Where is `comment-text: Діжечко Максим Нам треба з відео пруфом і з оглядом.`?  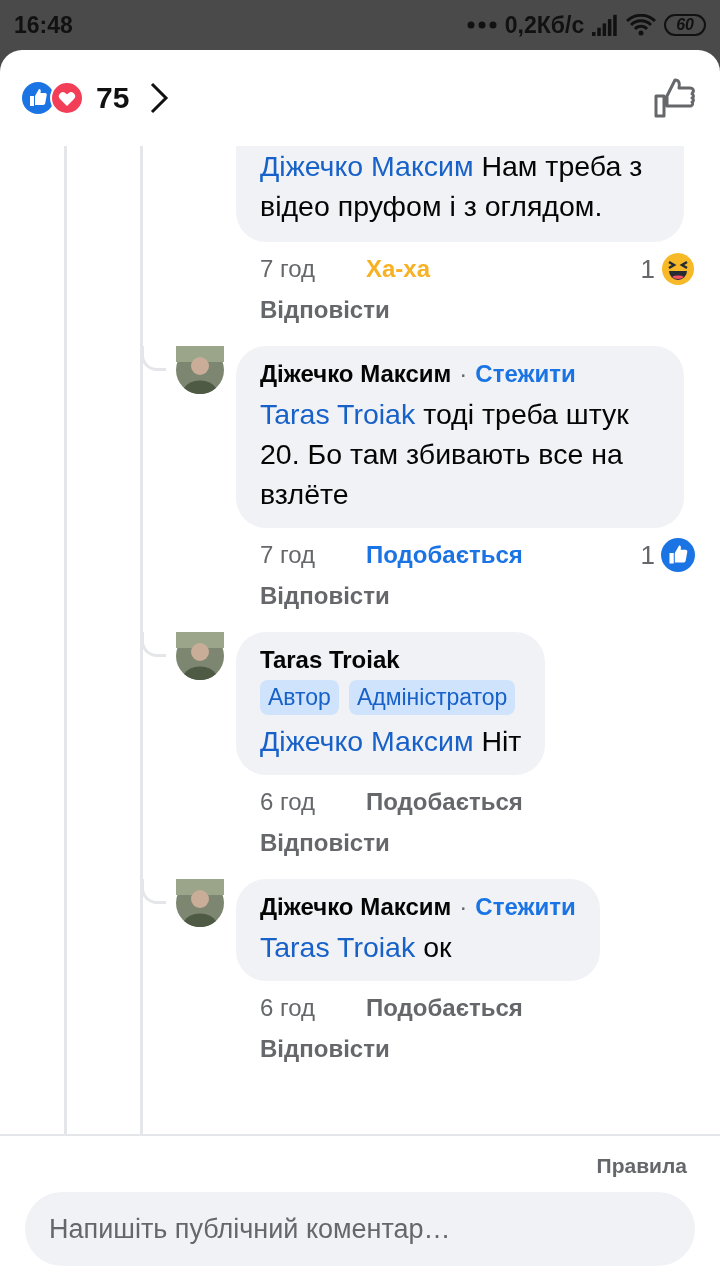 comment-text: Діжечко Максим Нам треба з відео пруфом і з оглядом. is located at coordinates (452, 186).